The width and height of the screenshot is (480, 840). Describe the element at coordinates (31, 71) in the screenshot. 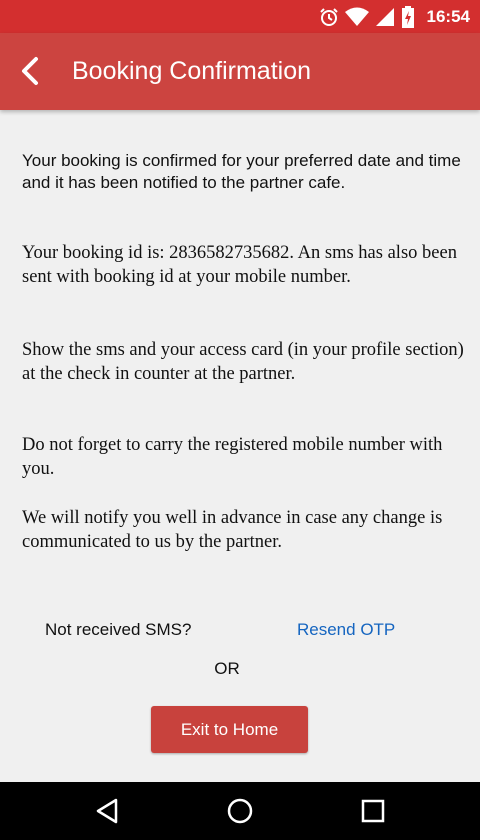

I see `back-arrow-icon` at that location.